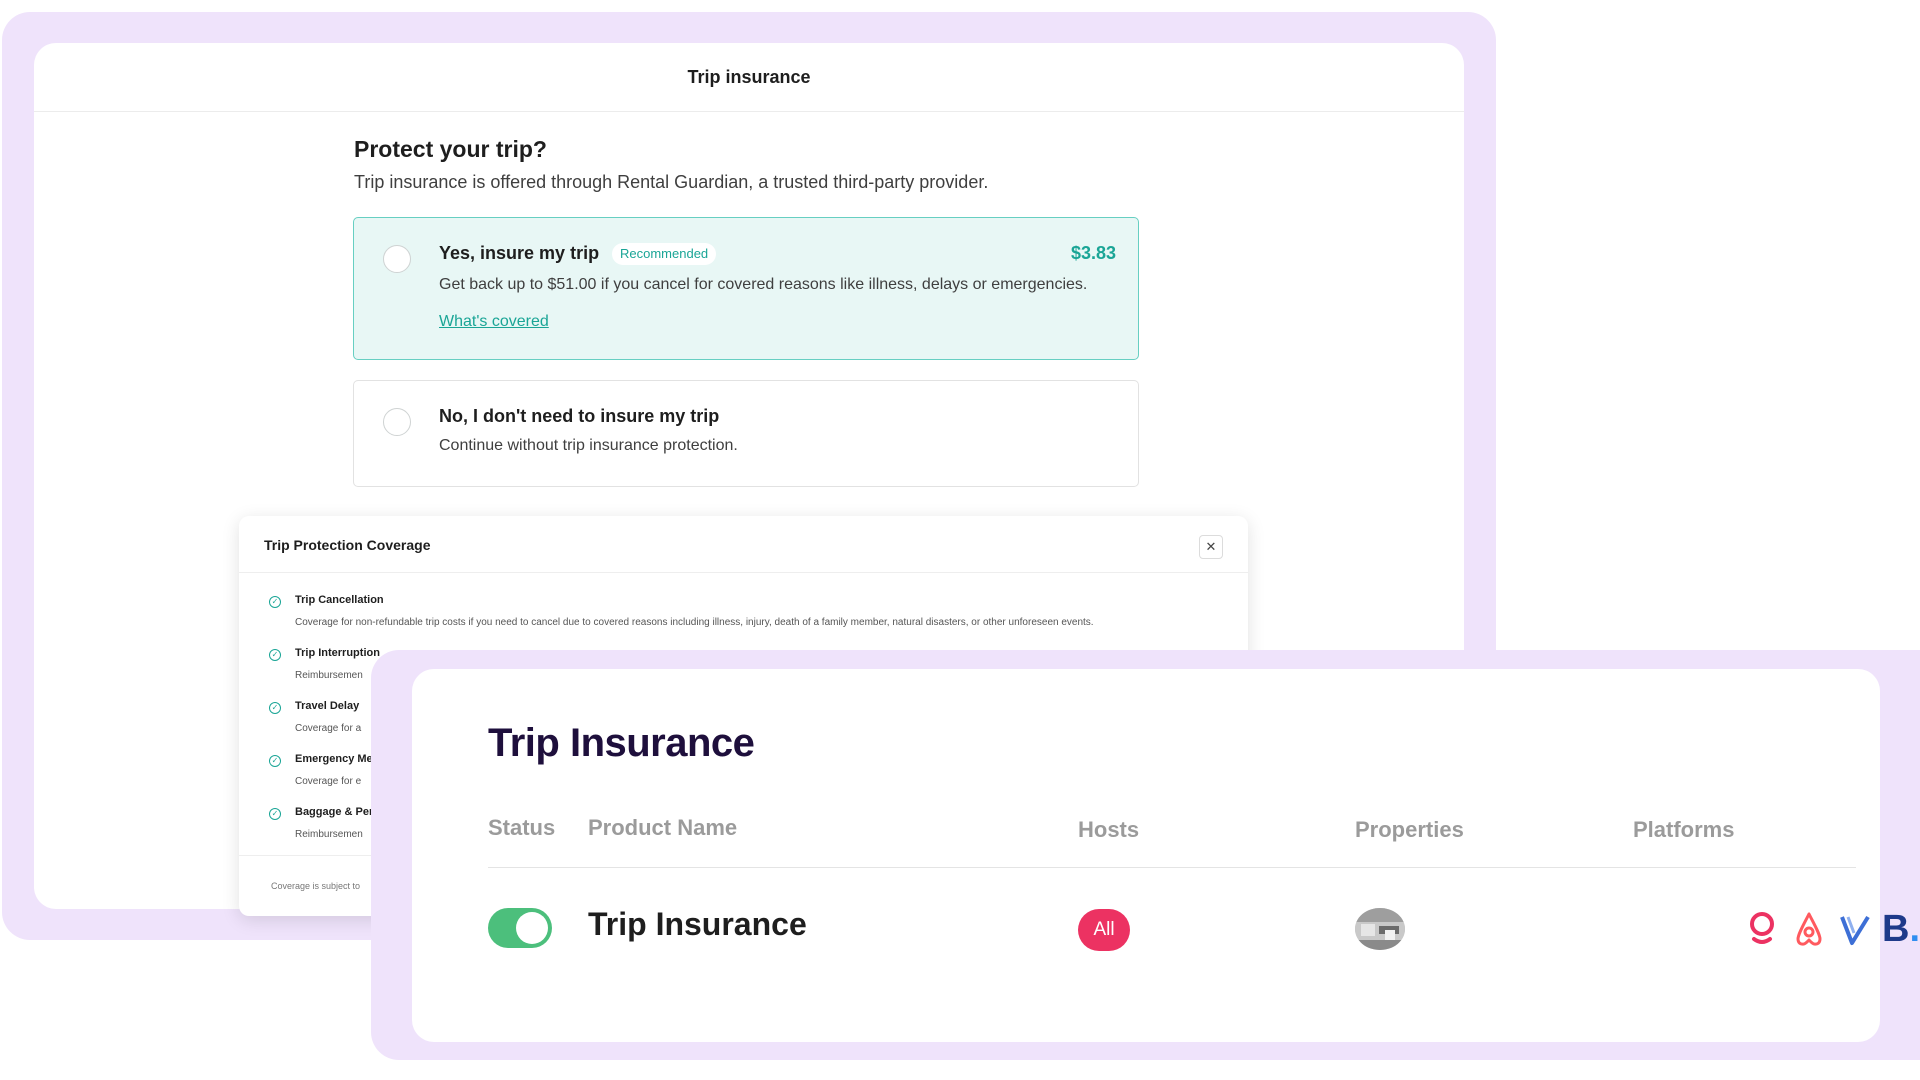 This screenshot has width=1920, height=1080. I want to click on property-photo-icon, so click(1380, 929).